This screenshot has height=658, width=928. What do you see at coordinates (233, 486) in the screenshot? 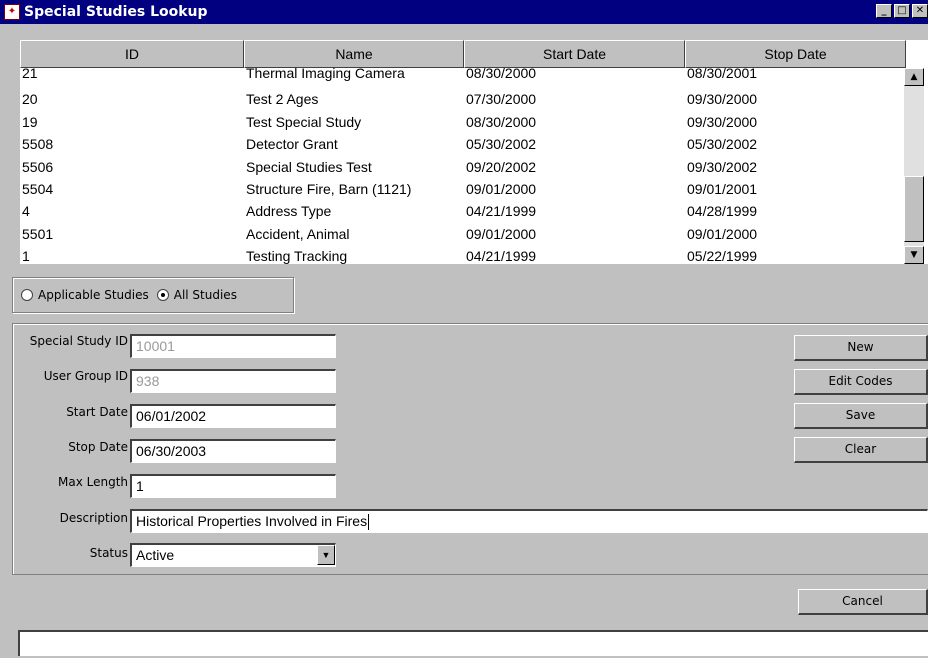
I see `max-length-field: 1` at bounding box center [233, 486].